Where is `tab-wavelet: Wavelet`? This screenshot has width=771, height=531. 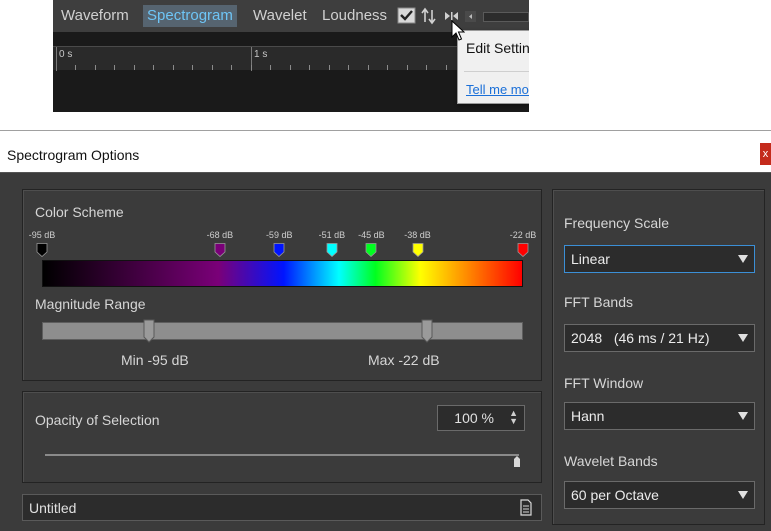 tab-wavelet: Wavelet is located at coordinates (280, 15).